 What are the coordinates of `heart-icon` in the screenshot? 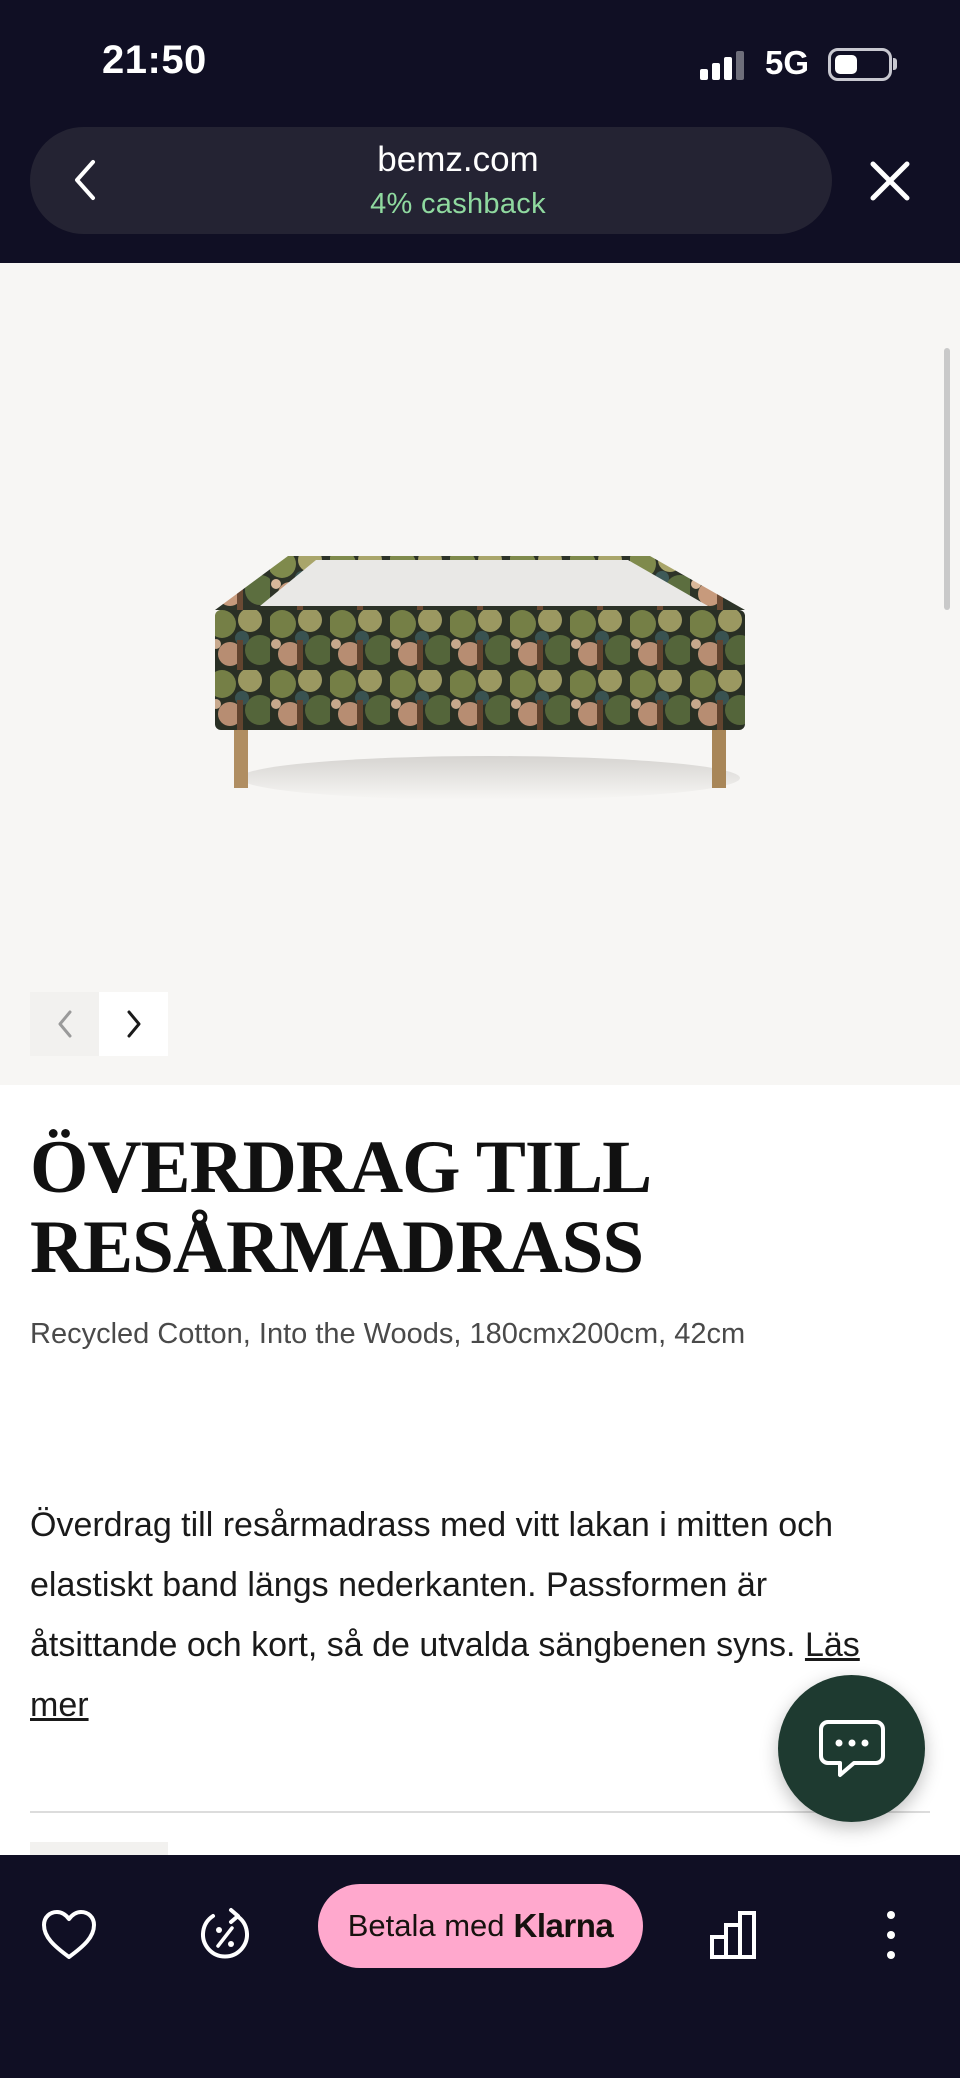 It's located at (69, 1934).